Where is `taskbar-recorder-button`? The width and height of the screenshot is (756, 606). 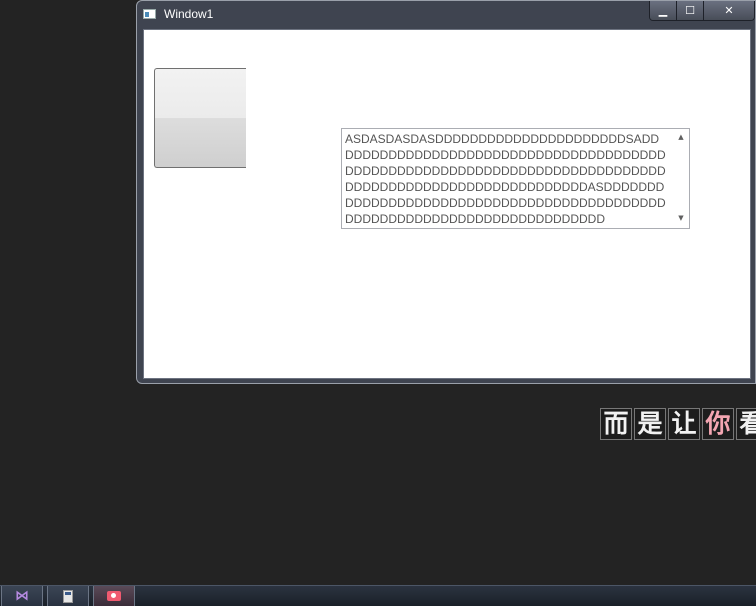
taskbar-recorder-button is located at coordinates (114, 596).